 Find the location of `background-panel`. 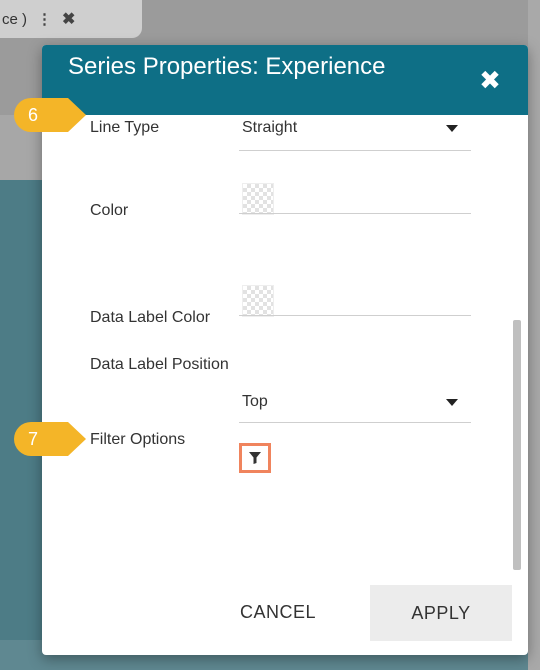

background-panel is located at coordinates (21, 410).